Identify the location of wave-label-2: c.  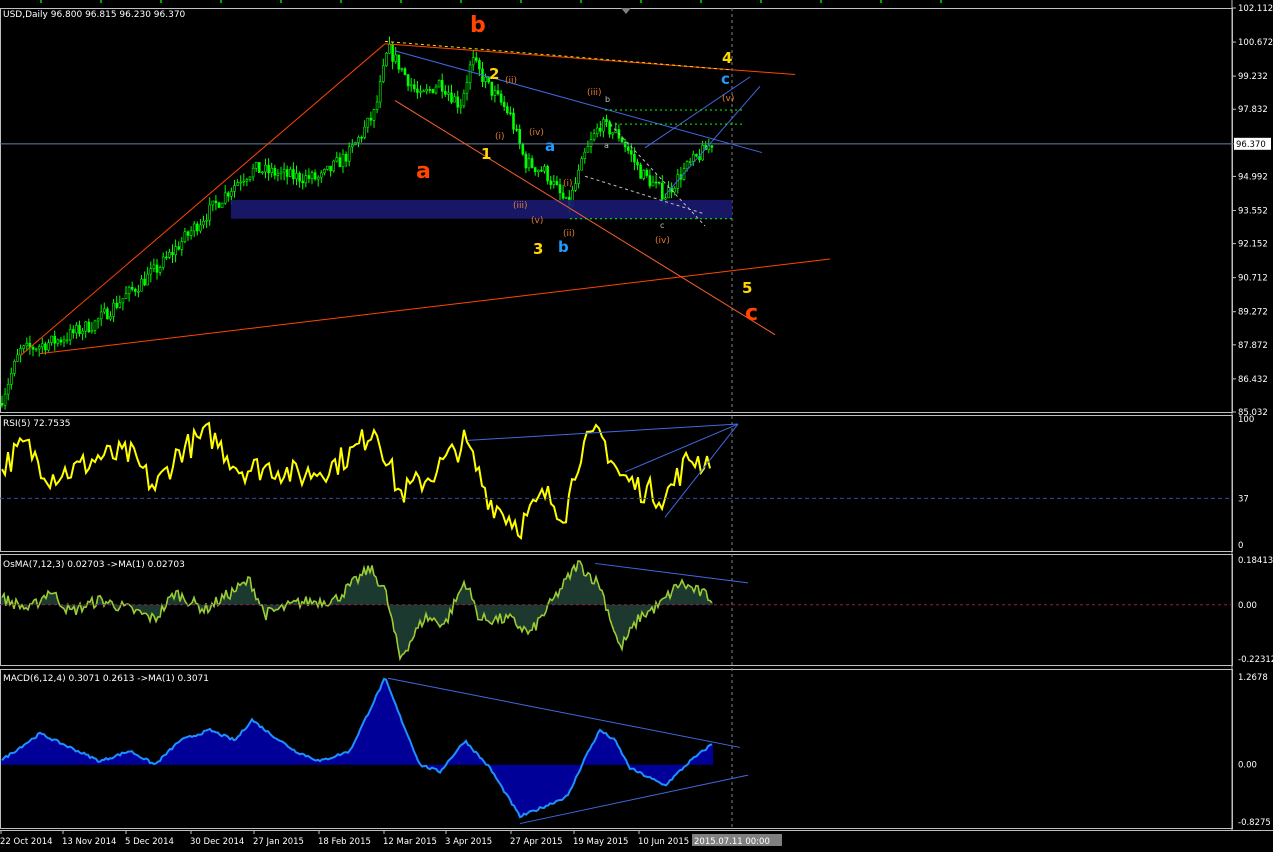
(751, 313).